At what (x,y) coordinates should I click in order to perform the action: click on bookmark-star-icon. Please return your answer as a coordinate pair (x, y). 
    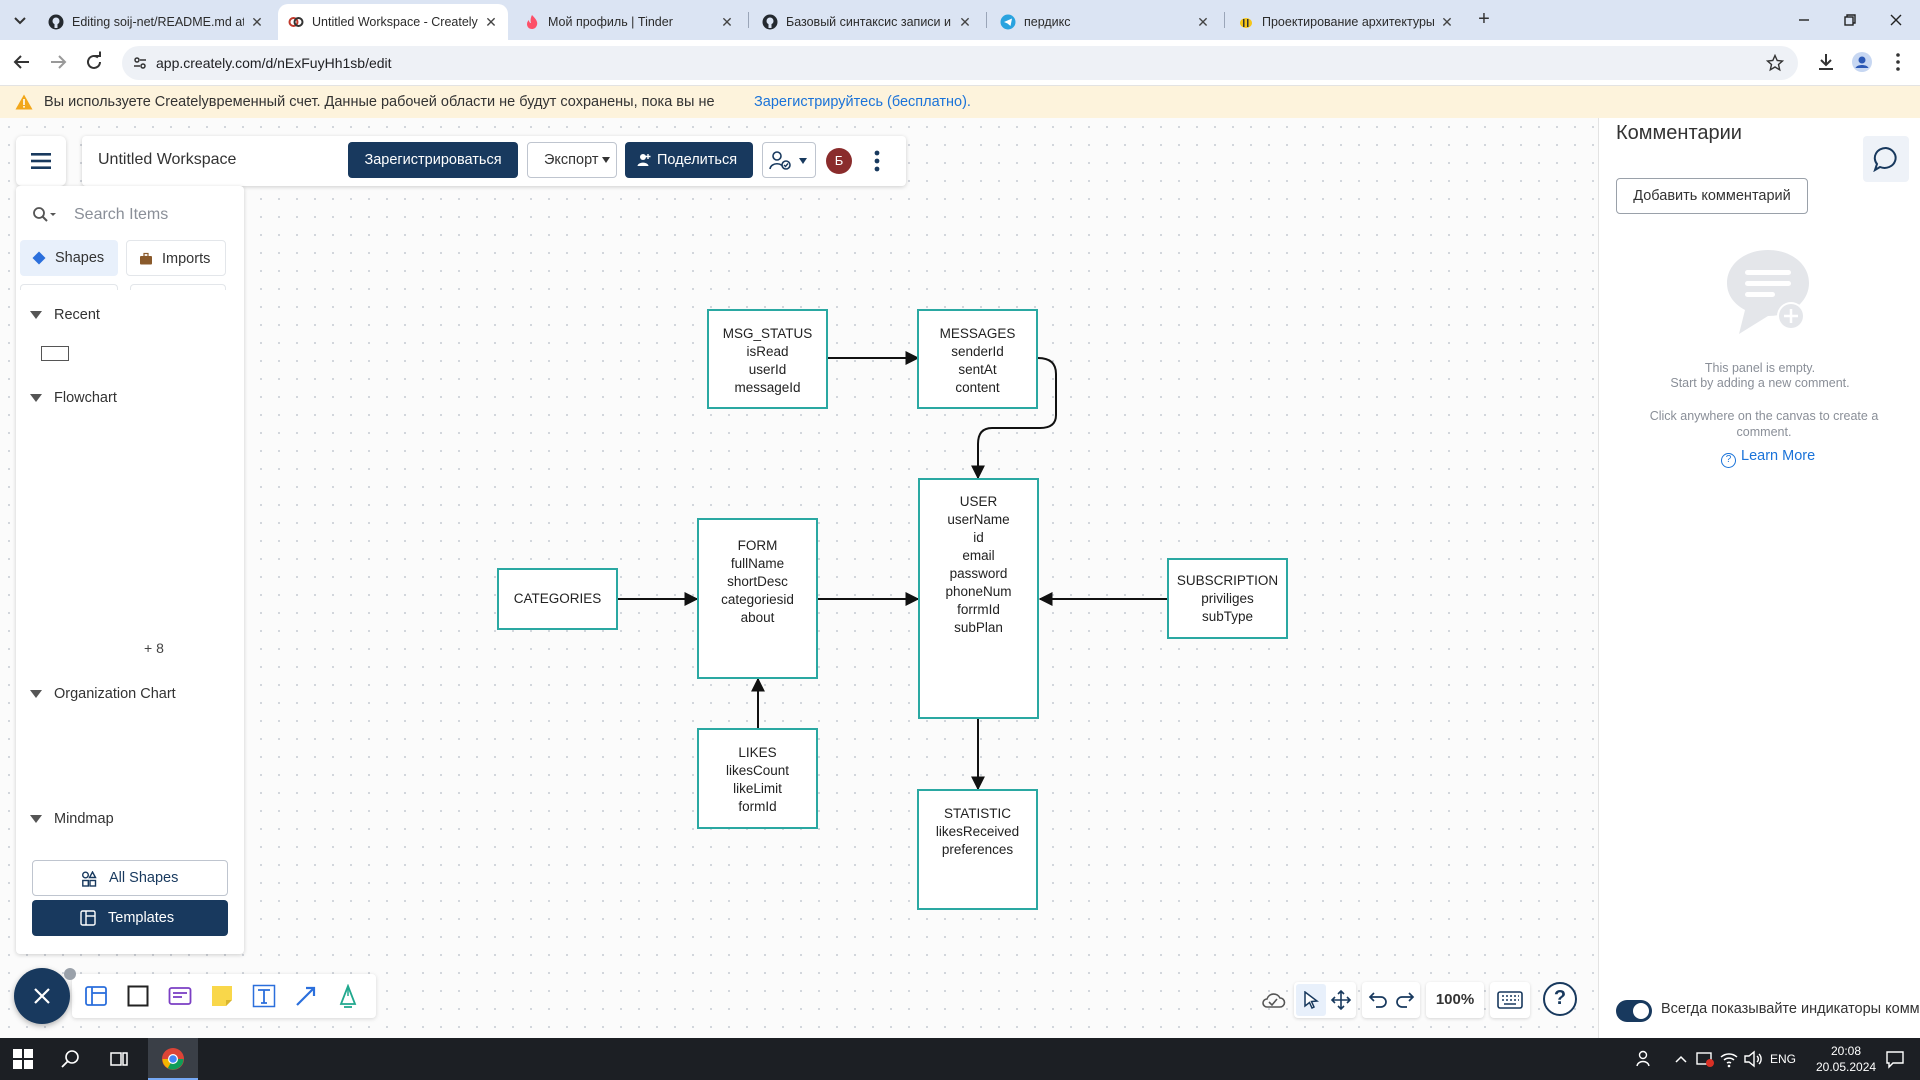
    Looking at the image, I should click on (1775, 63).